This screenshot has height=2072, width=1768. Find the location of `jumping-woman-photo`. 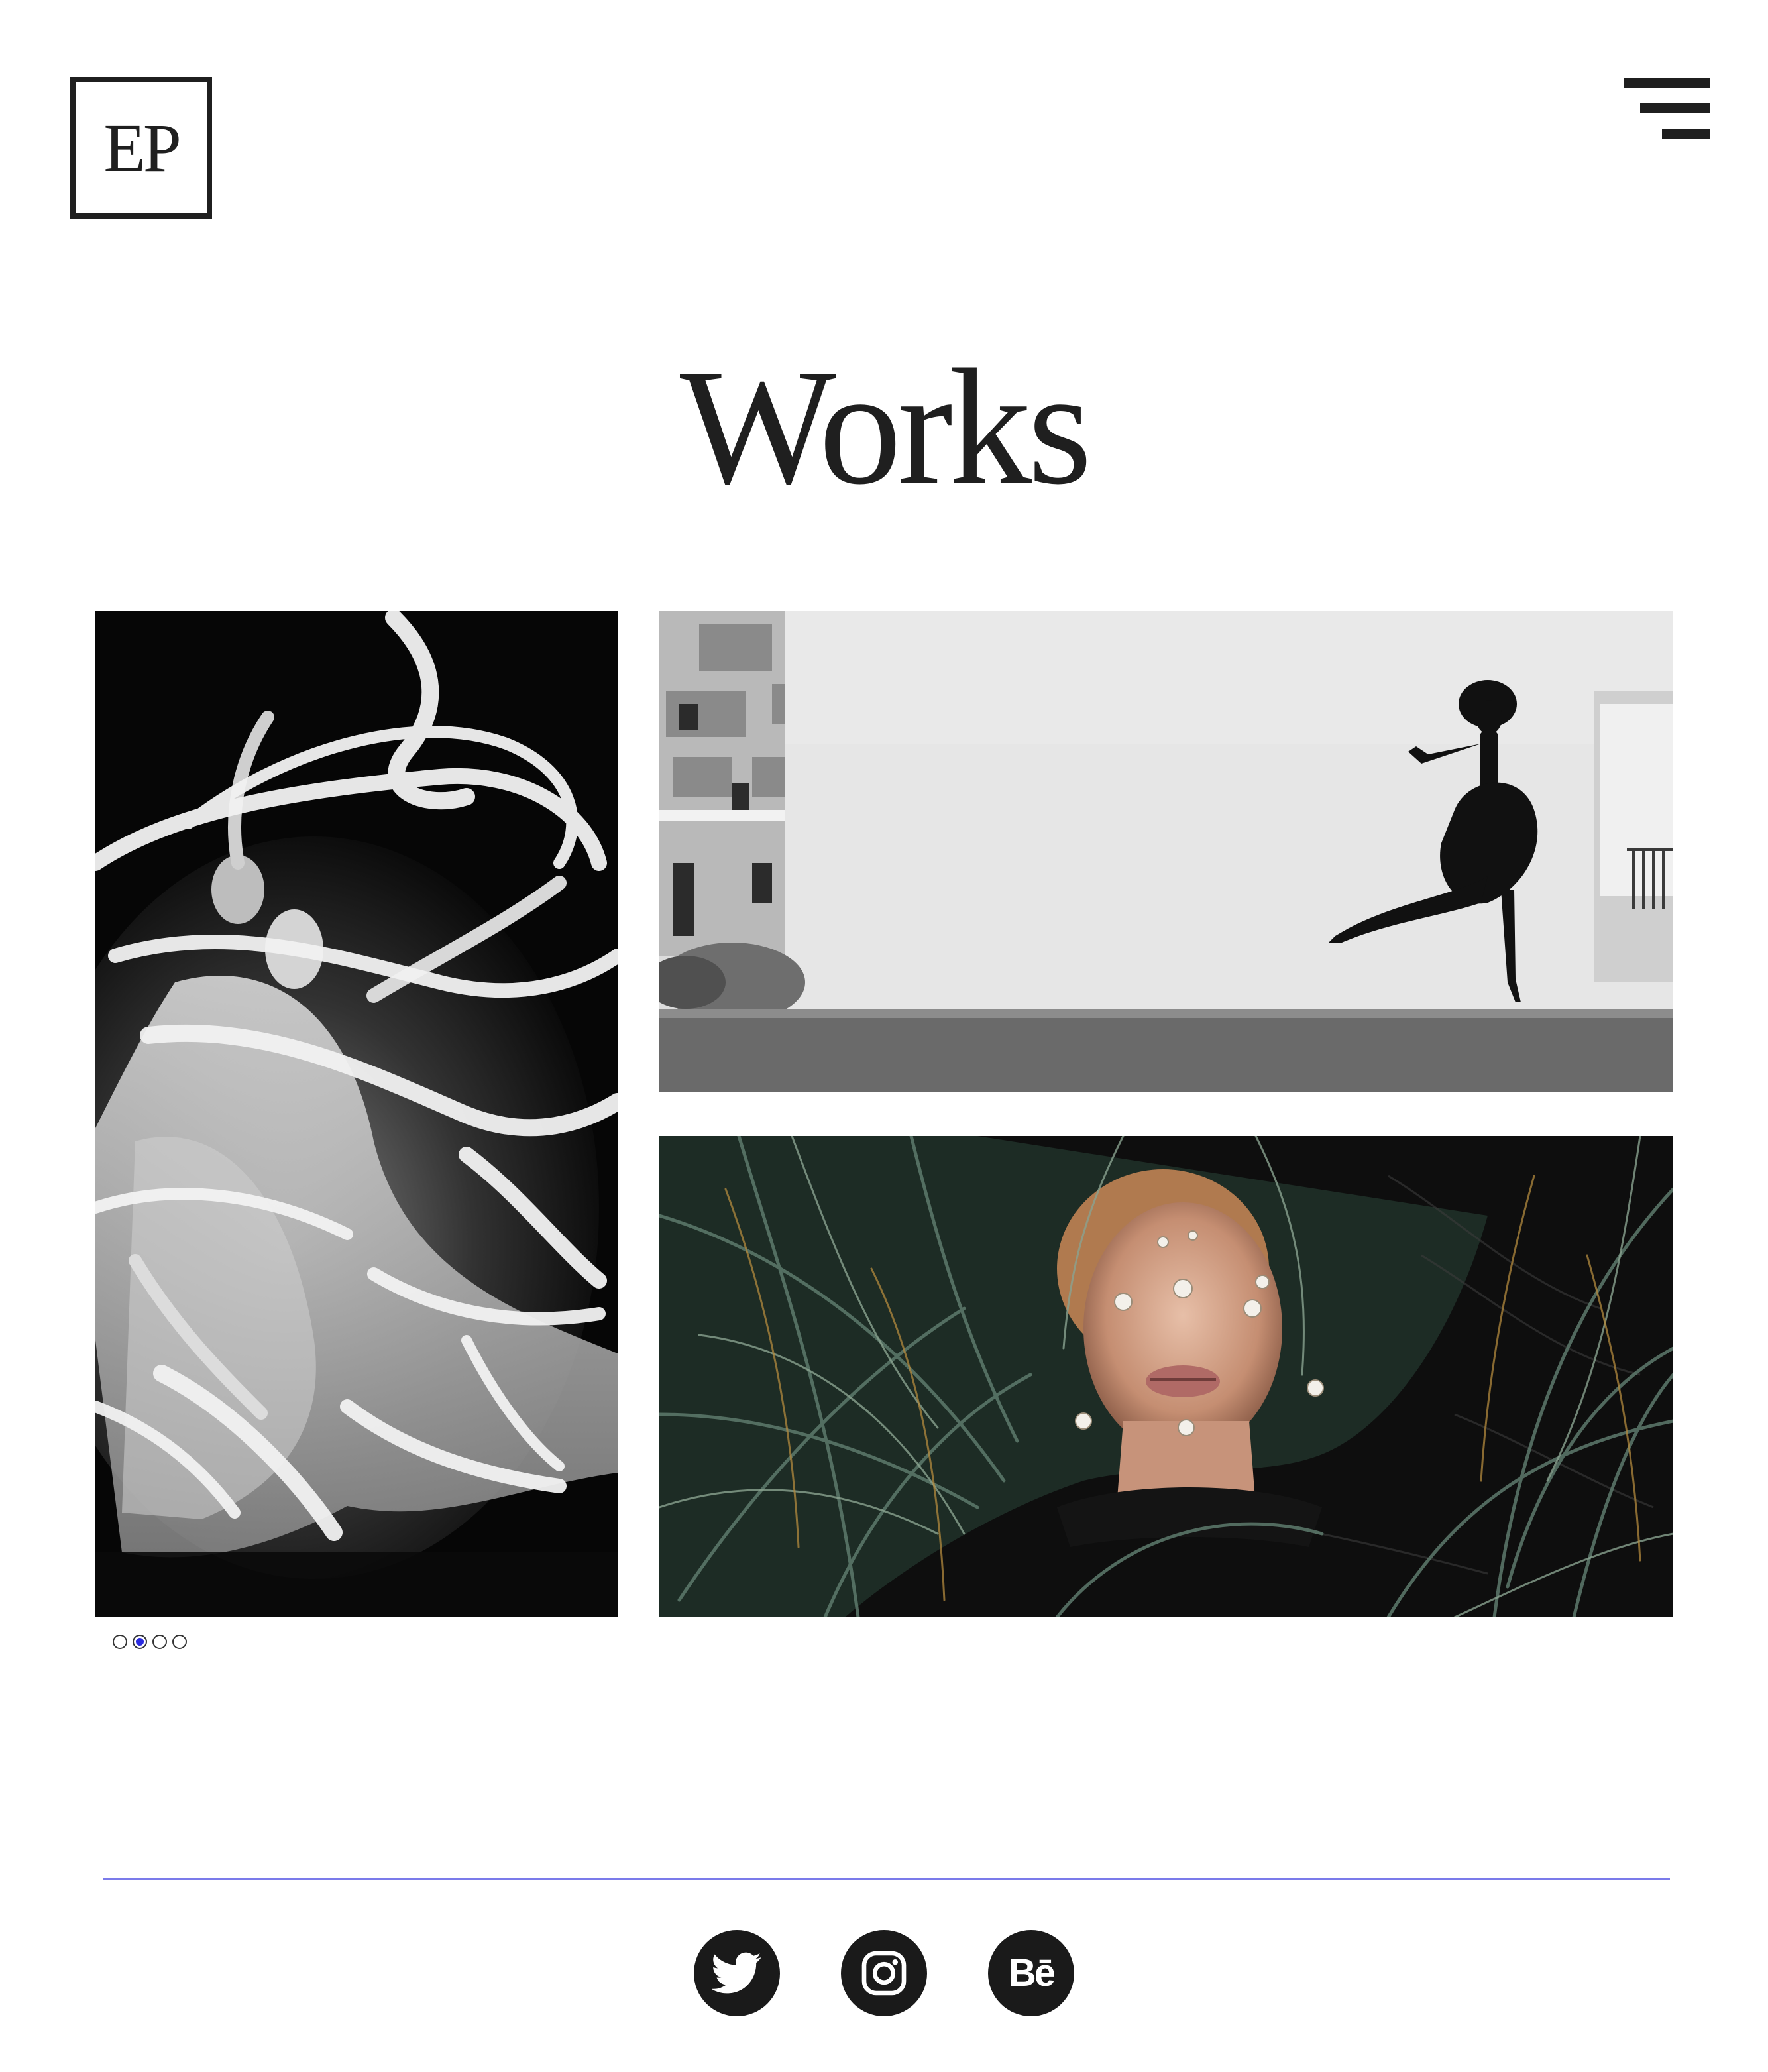

jumping-woman-photo is located at coordinates (1166, 851).